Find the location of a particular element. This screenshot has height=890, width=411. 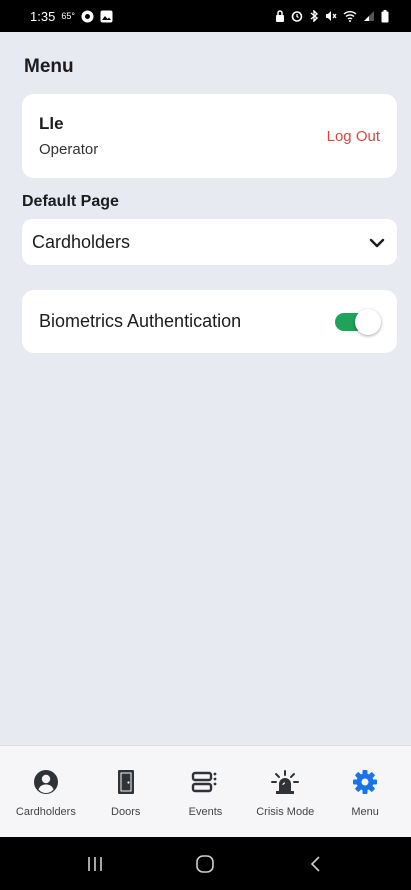

alarm-icon is located at coordinates (285, 782).